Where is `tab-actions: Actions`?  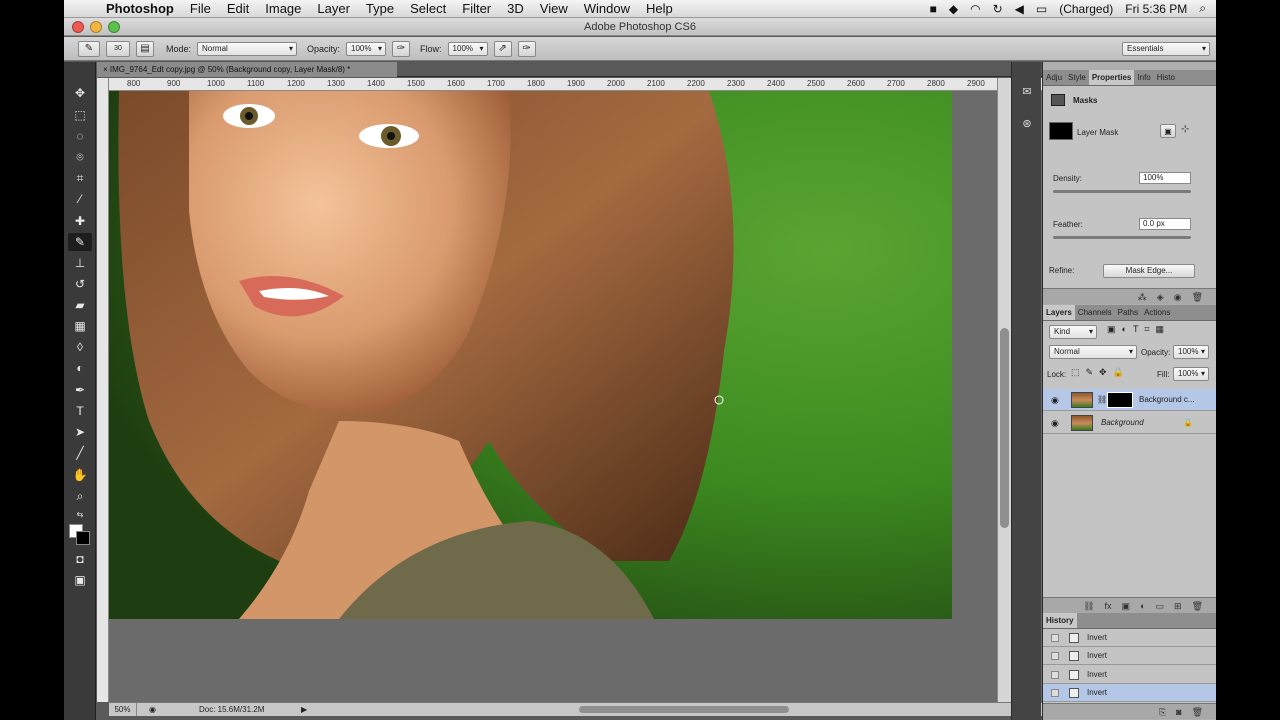
tab-actions: Actions is located at coordinates (1157, 312).